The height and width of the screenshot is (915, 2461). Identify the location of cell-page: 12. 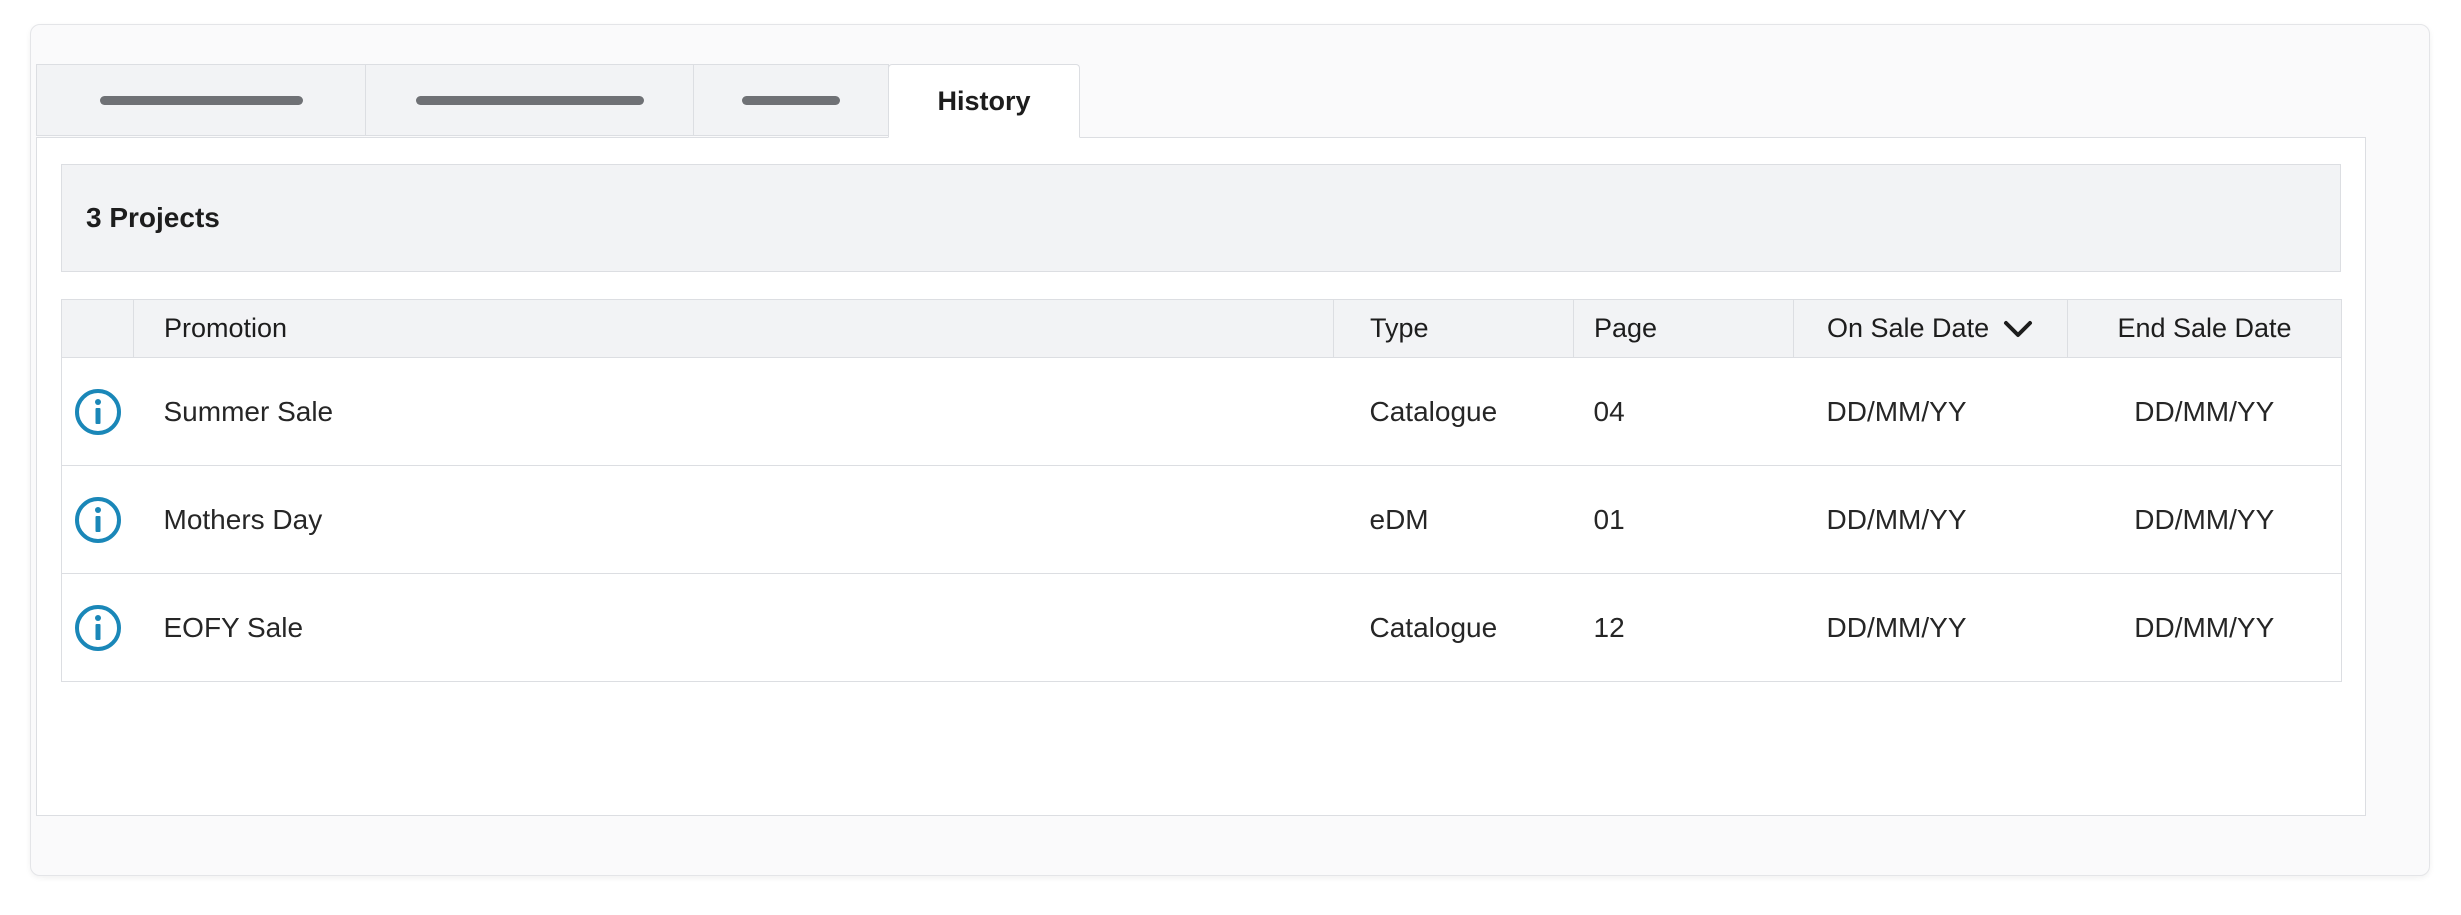
(1683, 627).